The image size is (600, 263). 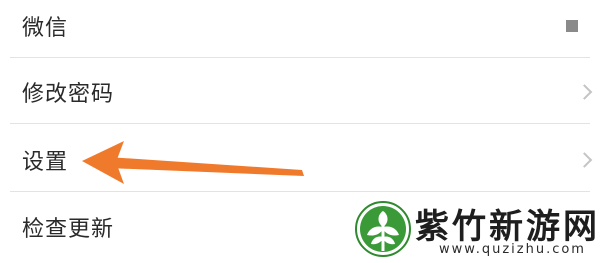 What do you see at coordinates (68, 229) in the screenshot?
I see `settings-item-label: 检查更新` at bounding box center [68, 229].